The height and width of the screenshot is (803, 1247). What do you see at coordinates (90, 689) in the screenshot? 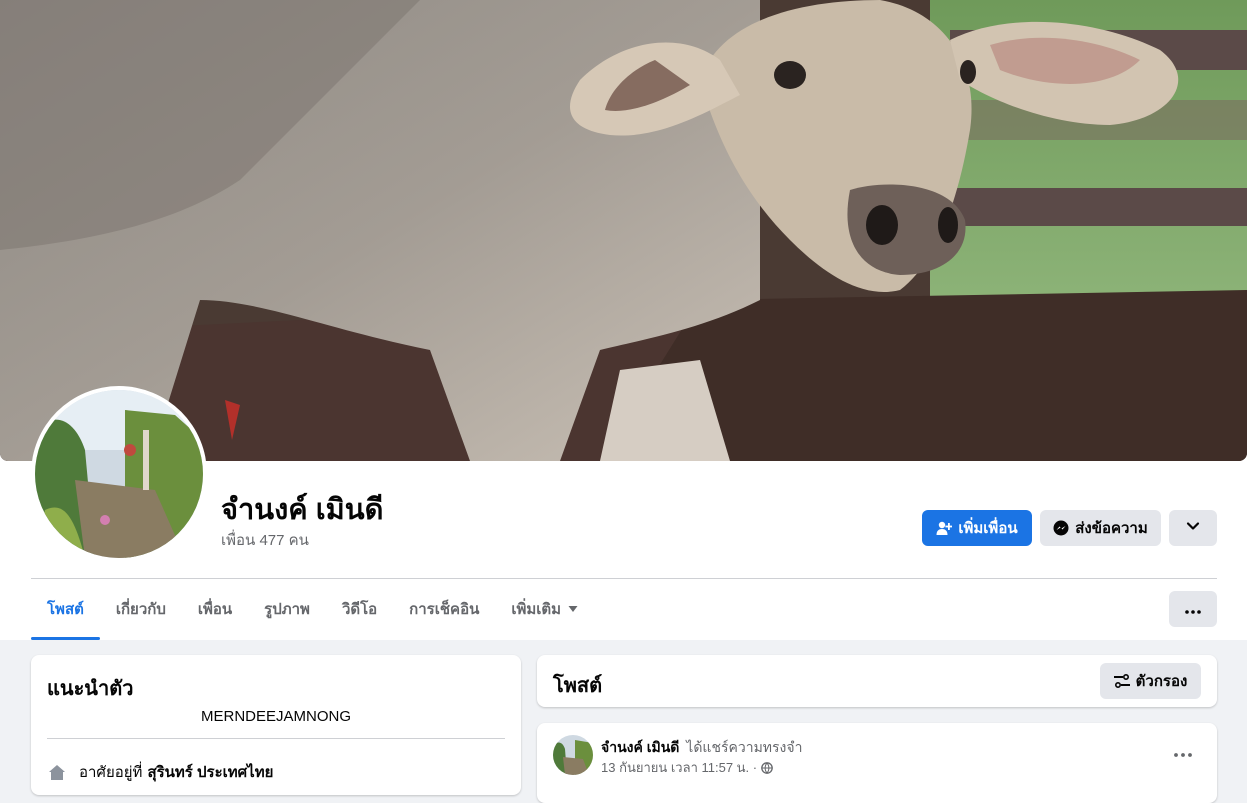
I see `intro-title: แนะนำตัว` at bounding box center [90, 689].